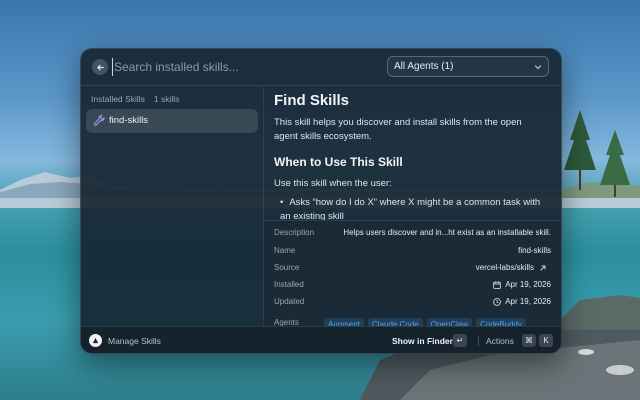 The height and width of the screenshot is (400, 640). I want to click on sidebar-header-count: 1 skills, so click(166, 99).